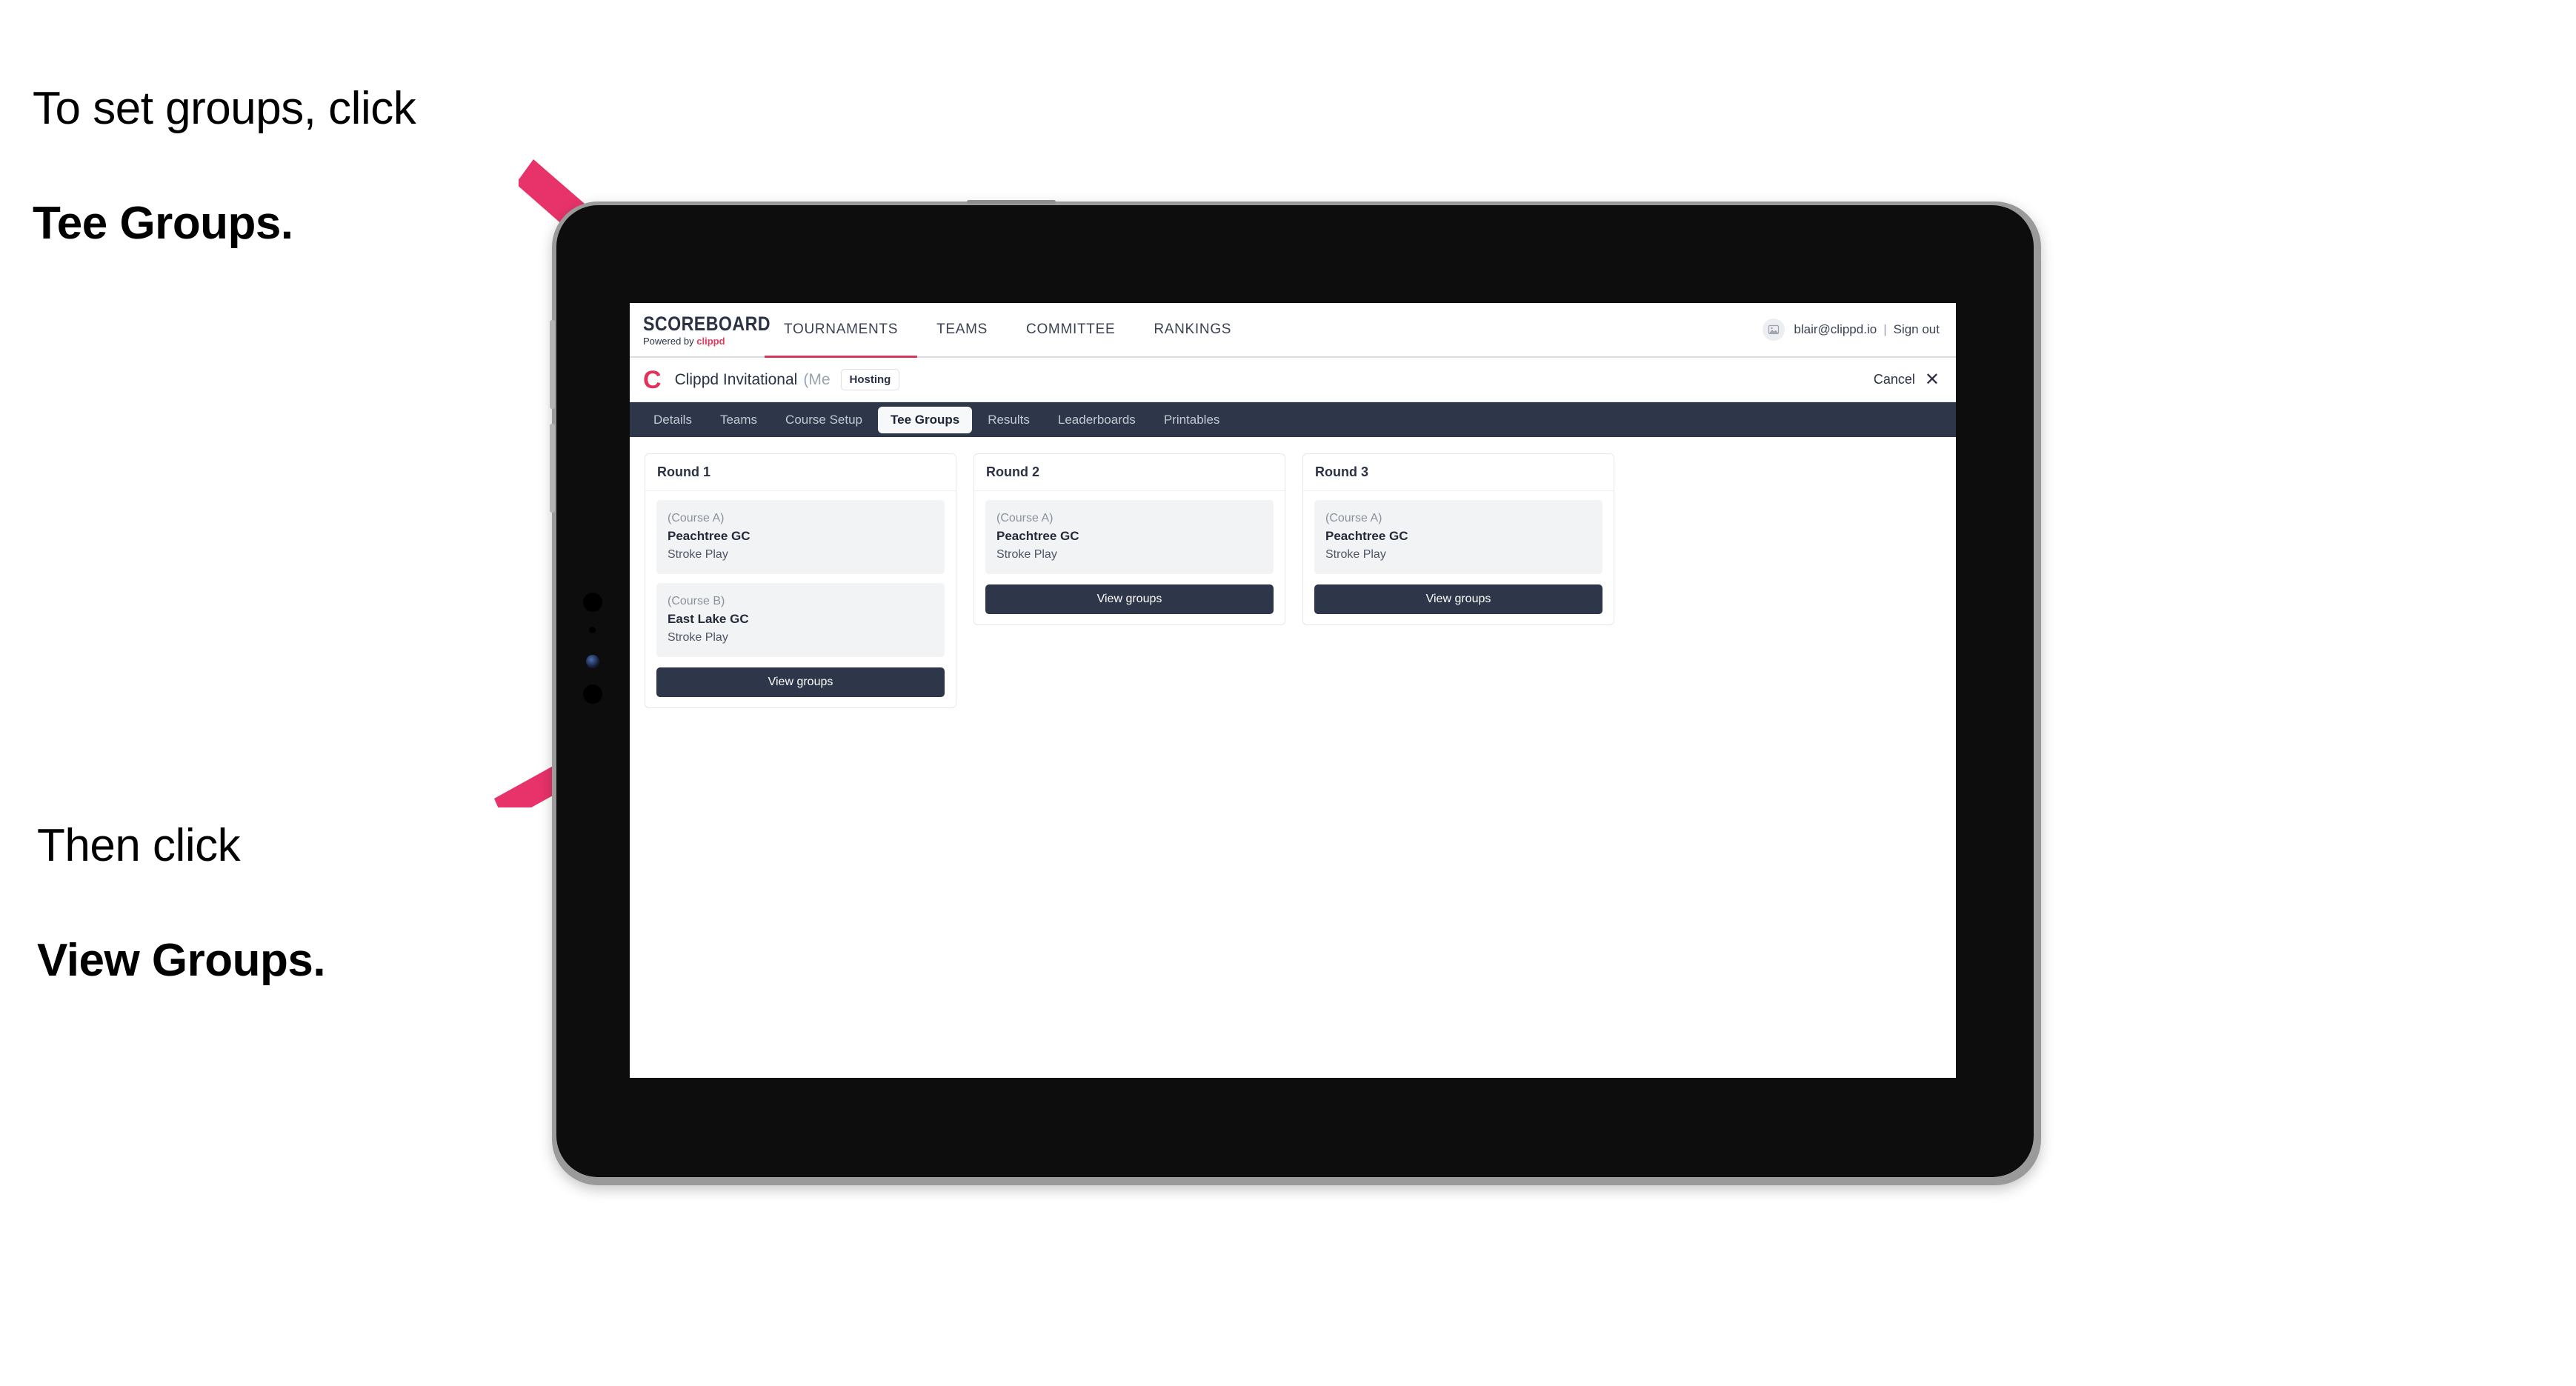  Describe the element at coordinates (1836, 329) in the screenshot. I see `account-email: blair@clippd.io` at that location.